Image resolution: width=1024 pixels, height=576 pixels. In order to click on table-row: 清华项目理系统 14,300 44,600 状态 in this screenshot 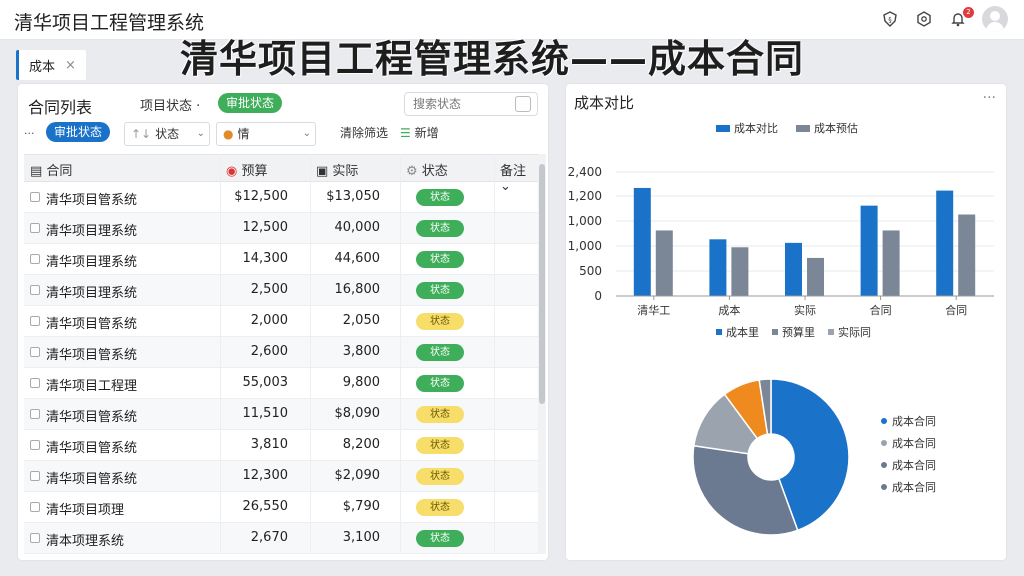, I will do `click(281, 259)`.